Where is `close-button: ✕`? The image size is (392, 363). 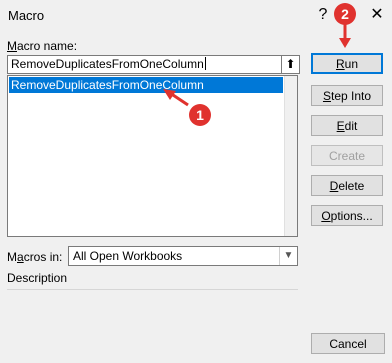 close-button: ✕ is located at coordinates (377, 15).